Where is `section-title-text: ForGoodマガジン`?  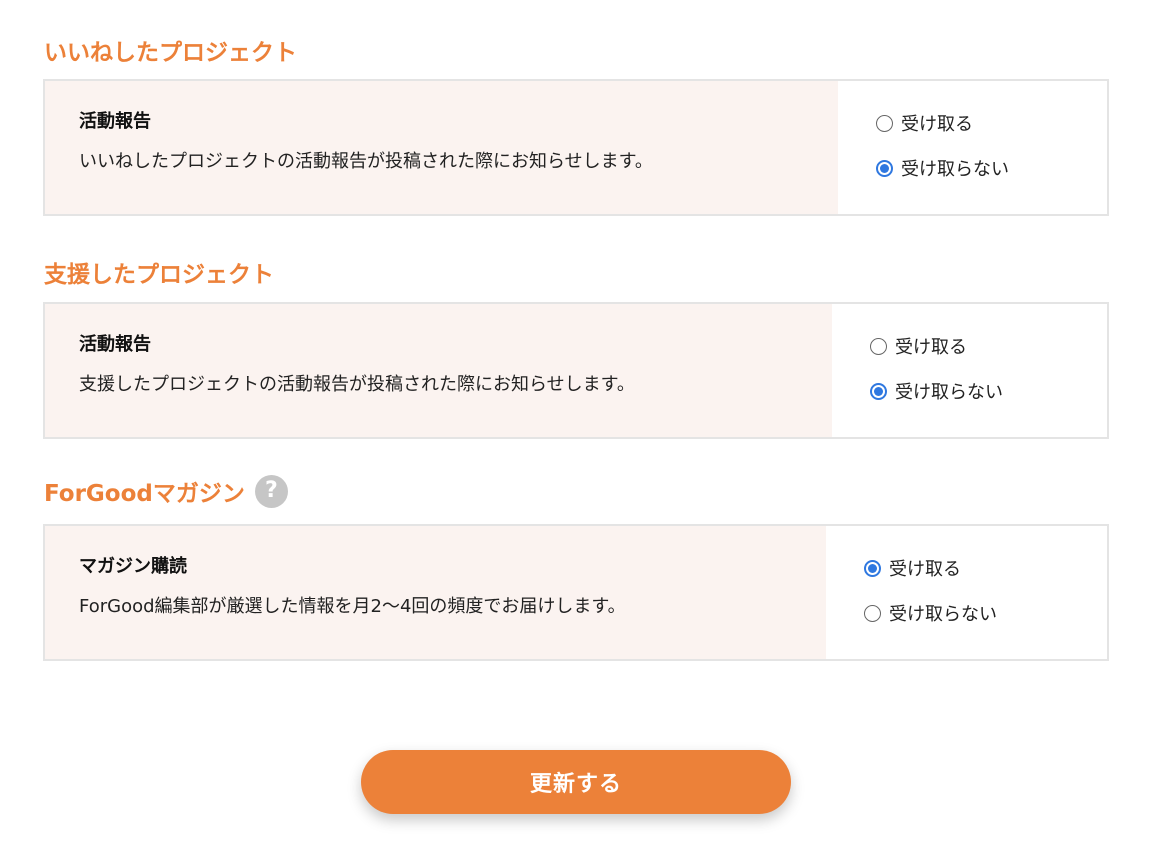
section-title-text: ForGoodマガジン is located at coordinates (144, 494).